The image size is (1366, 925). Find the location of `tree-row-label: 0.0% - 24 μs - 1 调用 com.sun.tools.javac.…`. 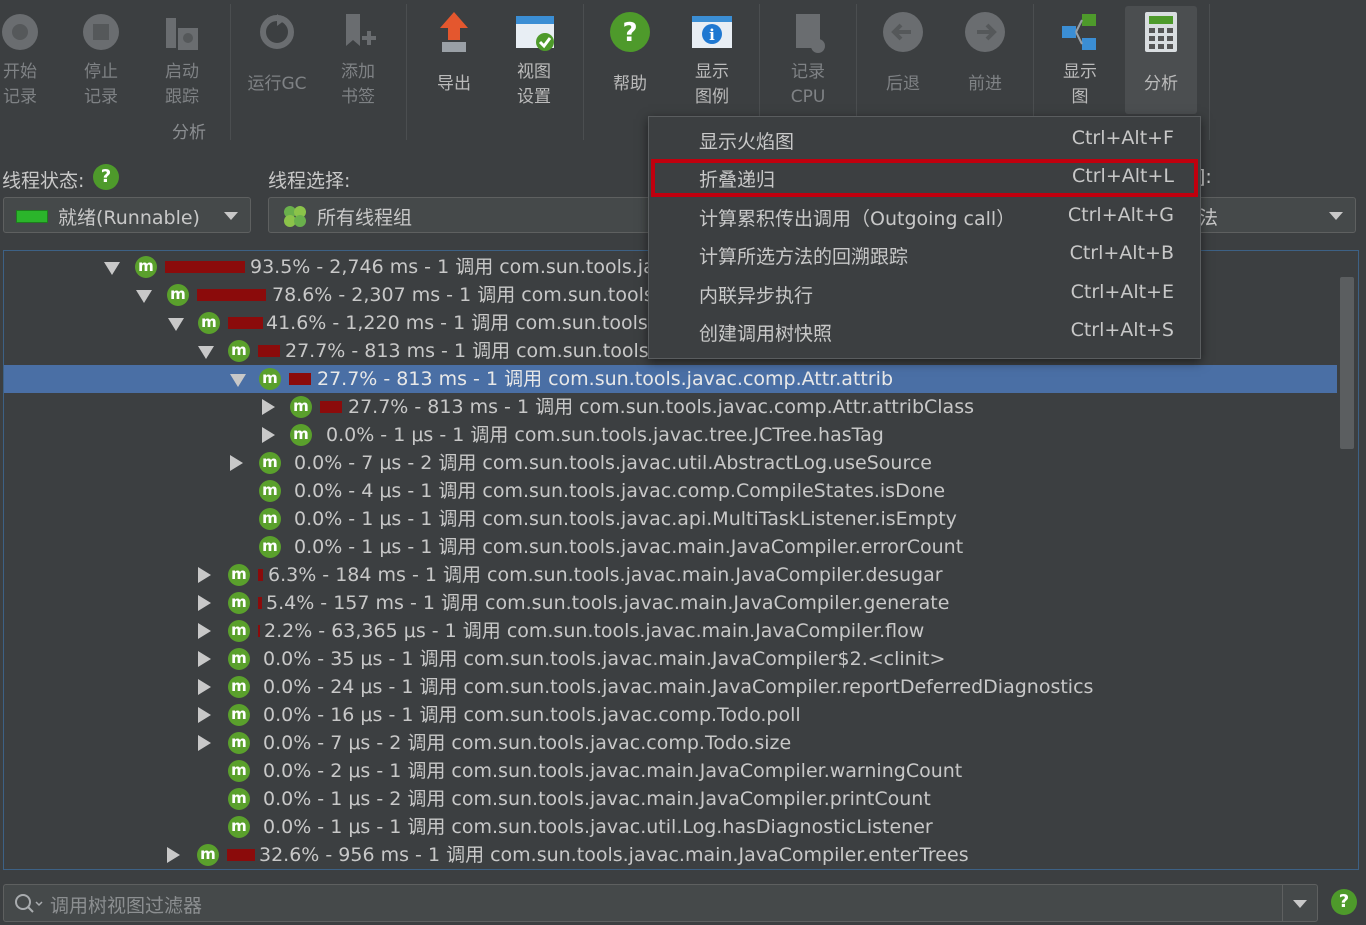

tree-row-label: 0.0% - 24 μs - 1 调用 com.sun.tools.javac.… is located at coordinates (678, 687).